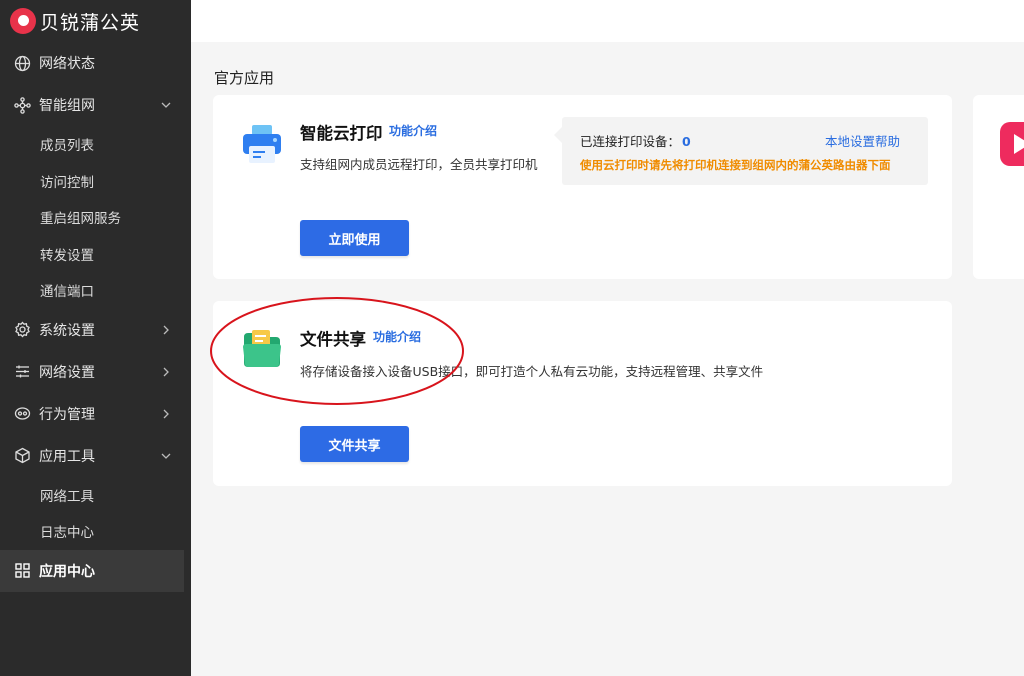  What do you see at coordinates (22, 413) in the screenshot?
I see `eye-icon` at bounding box center [22, 413].